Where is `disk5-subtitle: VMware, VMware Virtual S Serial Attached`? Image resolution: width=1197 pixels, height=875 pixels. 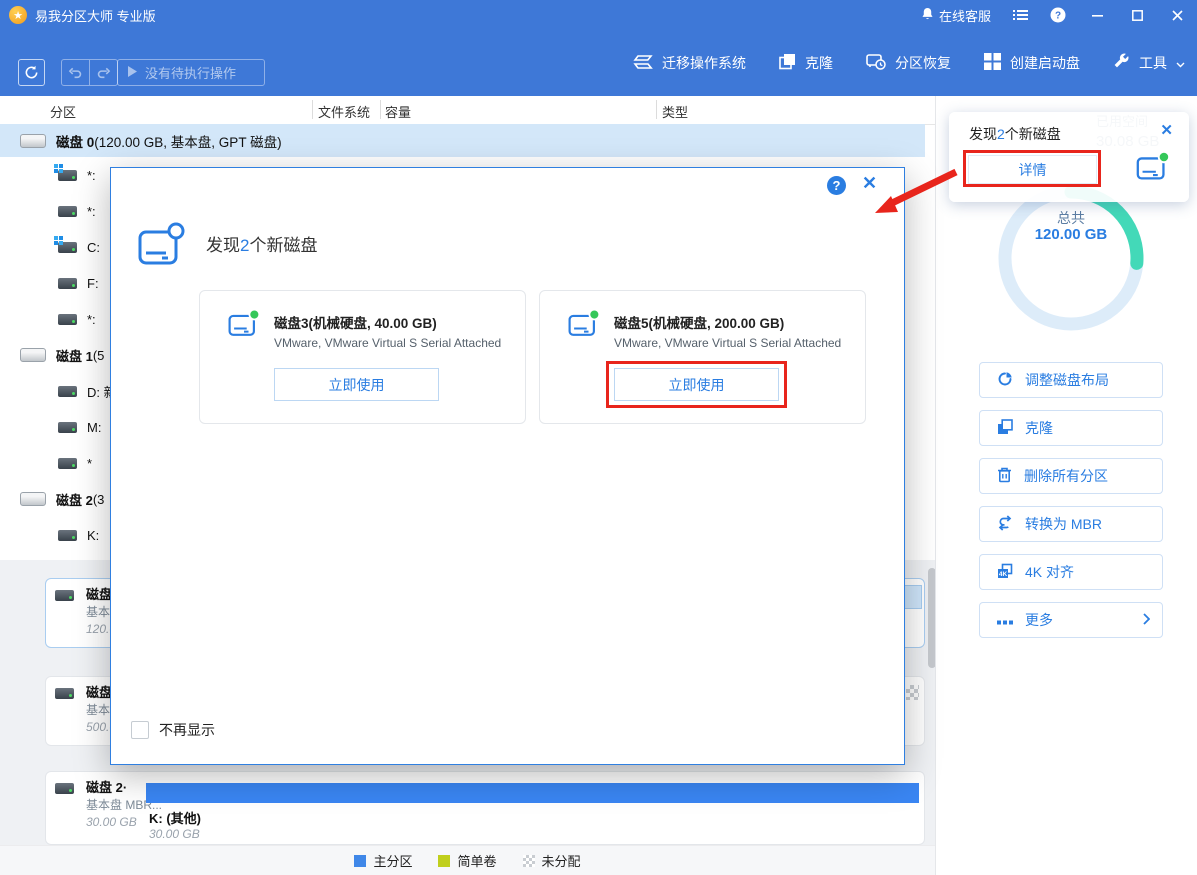 disk5-subtitle: VMware, VMware Virtual S Serial Attached is located at coordinates (728, 343).